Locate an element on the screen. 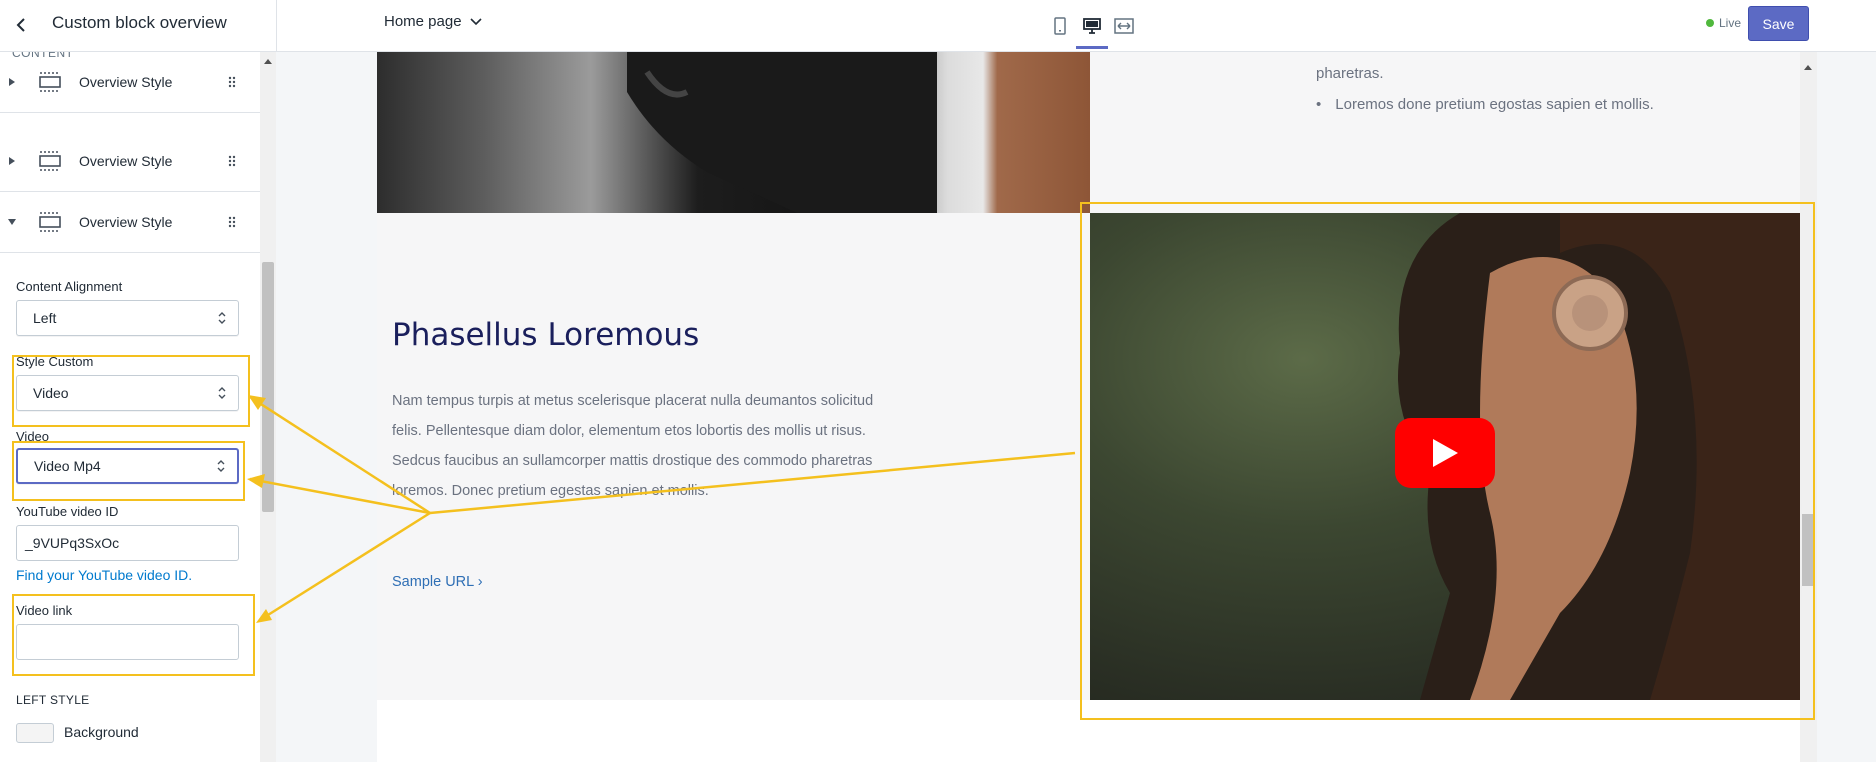 The height and width of the screenshot is (762, 1876). content-alignment-label: Content Alignment is located at coordinates (69, 286).